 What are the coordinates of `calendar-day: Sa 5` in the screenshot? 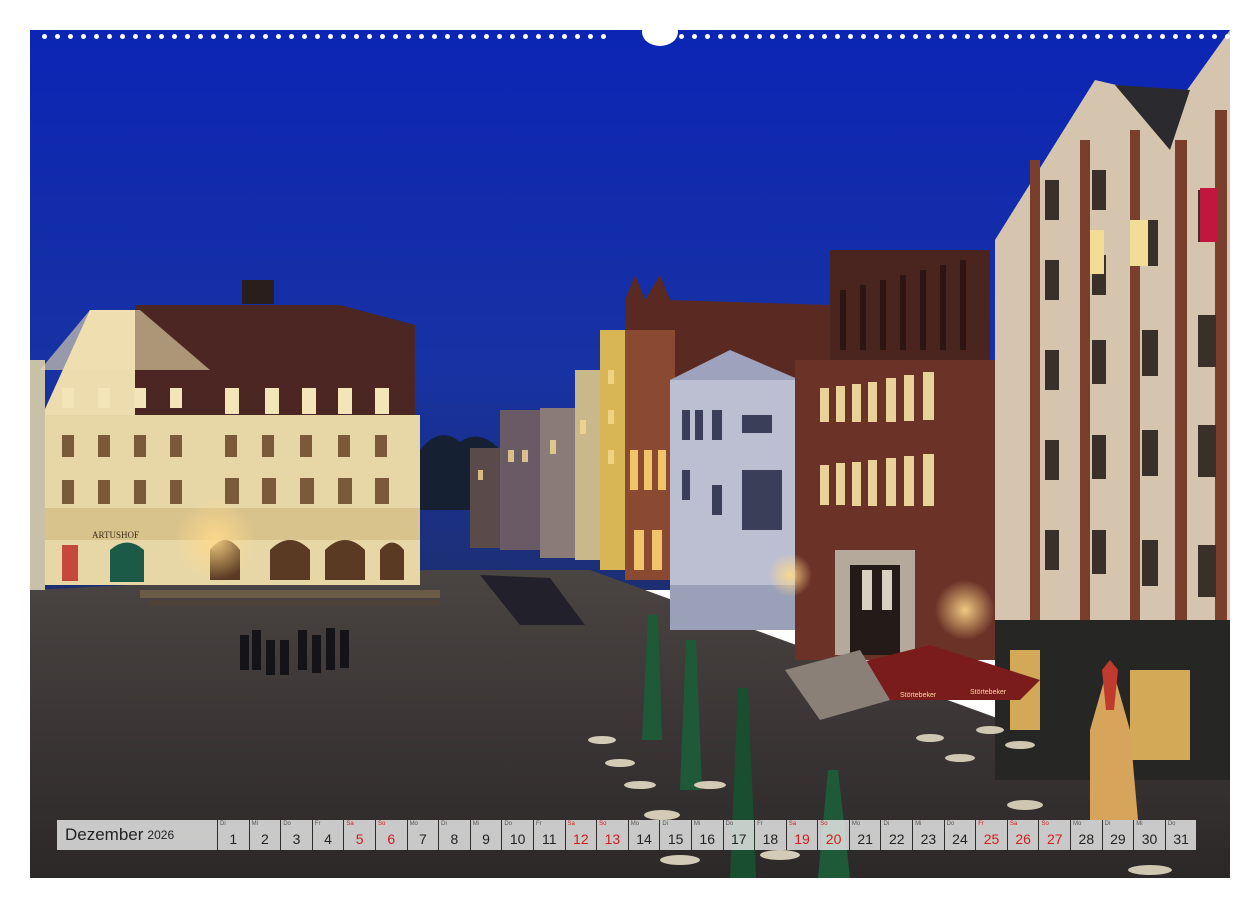 It's located at (359, 835).